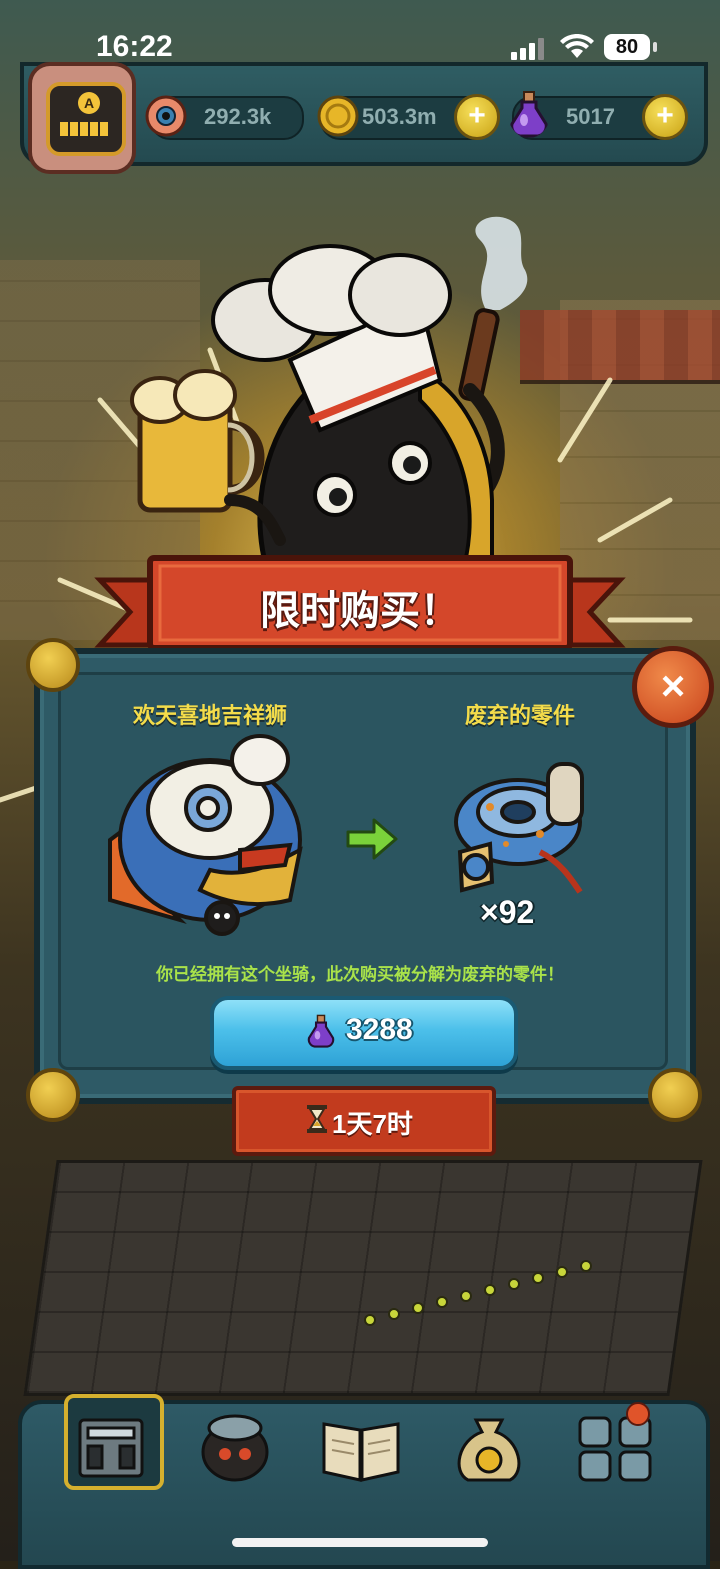  Describe the element at coordinates (317, 1119) in the screenshot. I see `hourglass-icon` at that location.